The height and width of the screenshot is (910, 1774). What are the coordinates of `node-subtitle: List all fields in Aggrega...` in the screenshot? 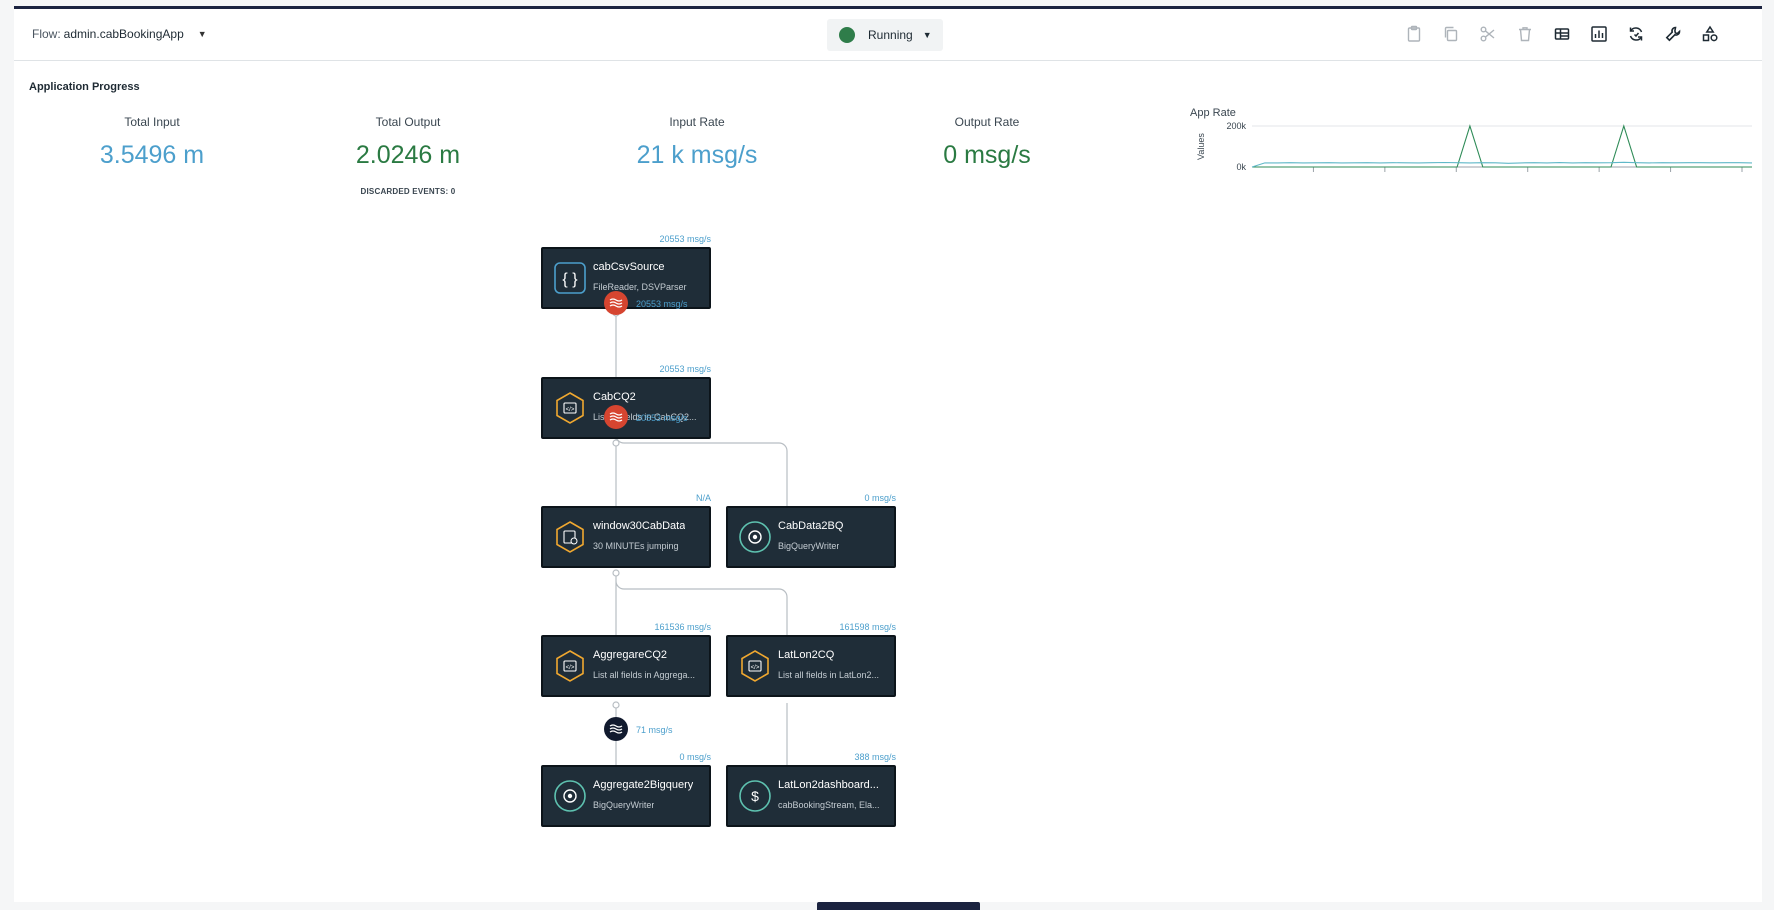 It's located at (644, 675).